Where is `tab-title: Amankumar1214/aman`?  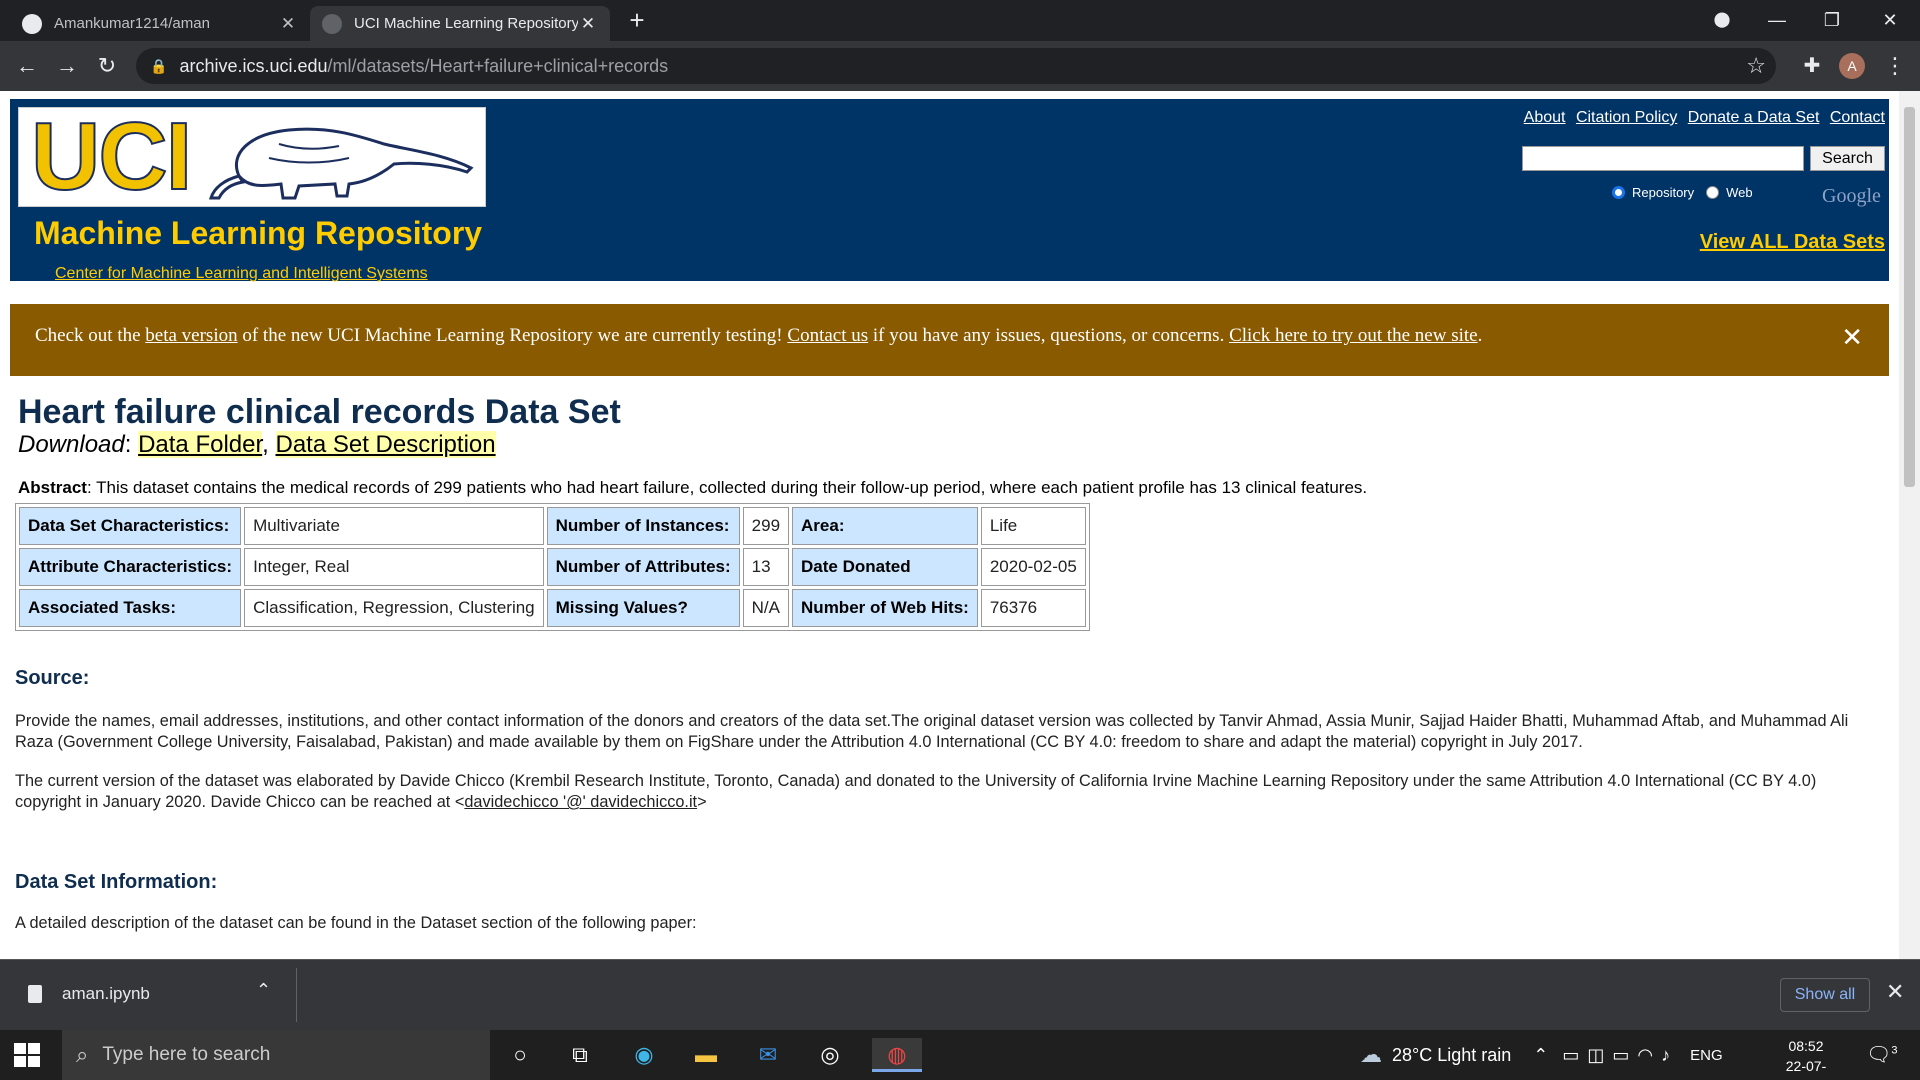 tab-title: Amankumar1214/aman is located at coordinates (132, 23).